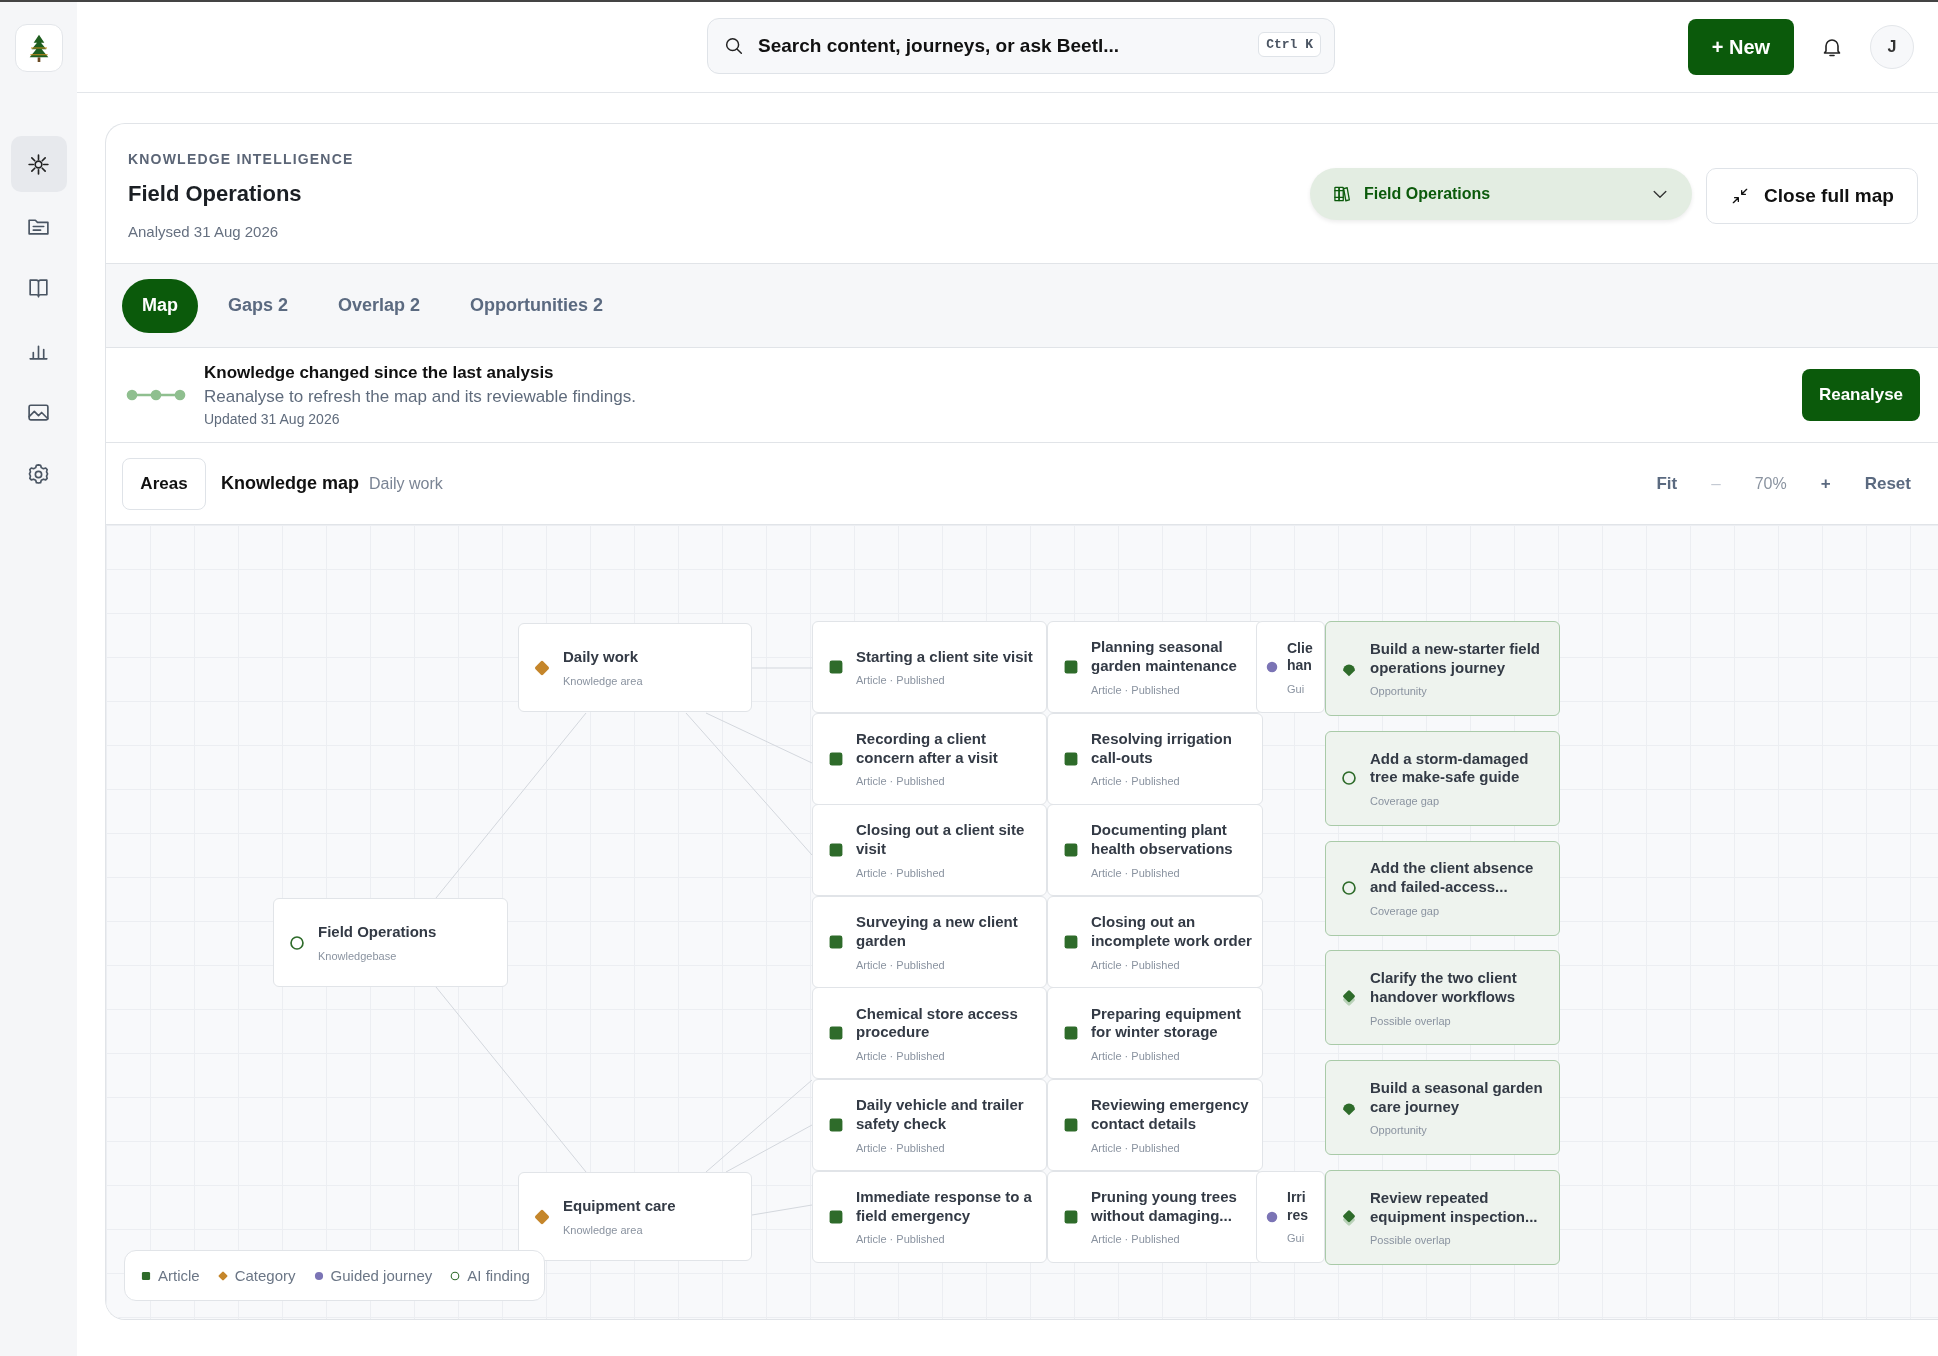 The height and width of the screenshot is (1356, 1938). What do you see at coordinates (160, 305) in the screenshot?
I see `tab: Map` at bounding box center [160, 305].